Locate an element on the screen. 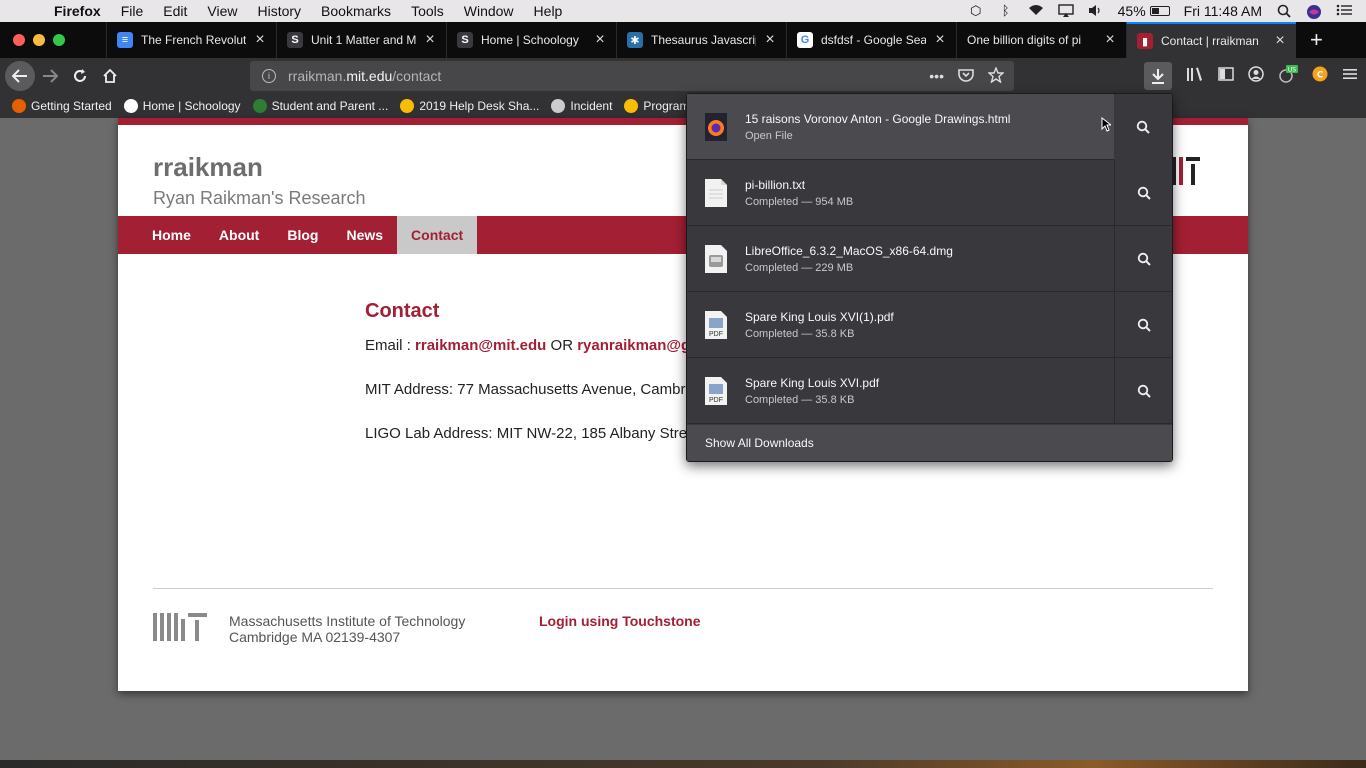  bookmark-label: Home | Schoology is located at coordinates (191, 106).